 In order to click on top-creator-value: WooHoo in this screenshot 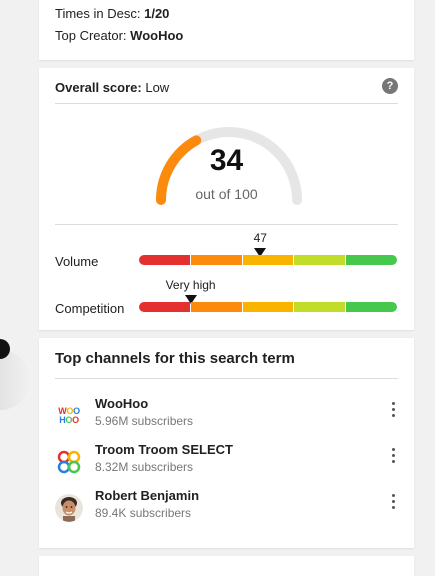, I will do `click(157, 35)`.